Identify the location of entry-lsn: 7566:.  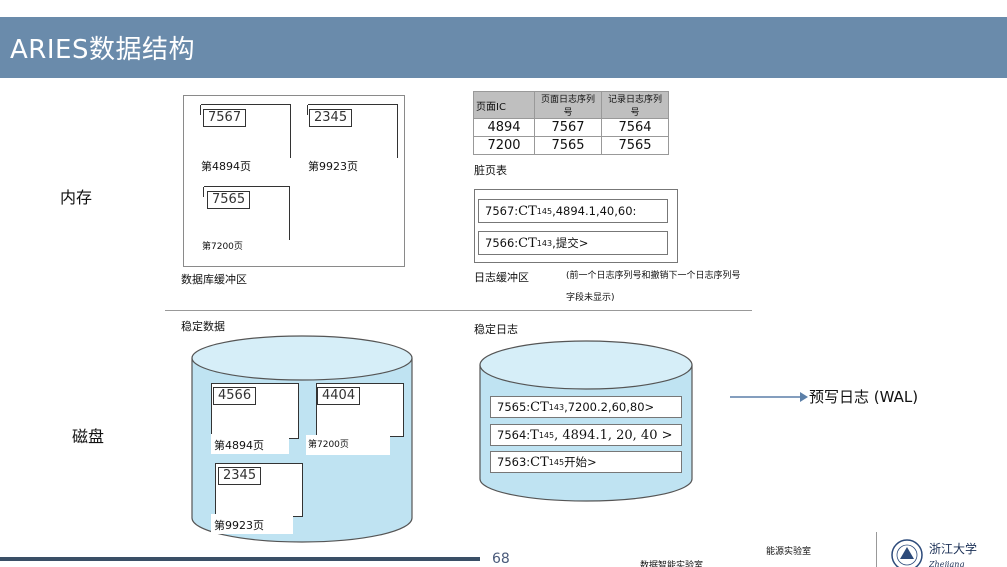
(502, 243).